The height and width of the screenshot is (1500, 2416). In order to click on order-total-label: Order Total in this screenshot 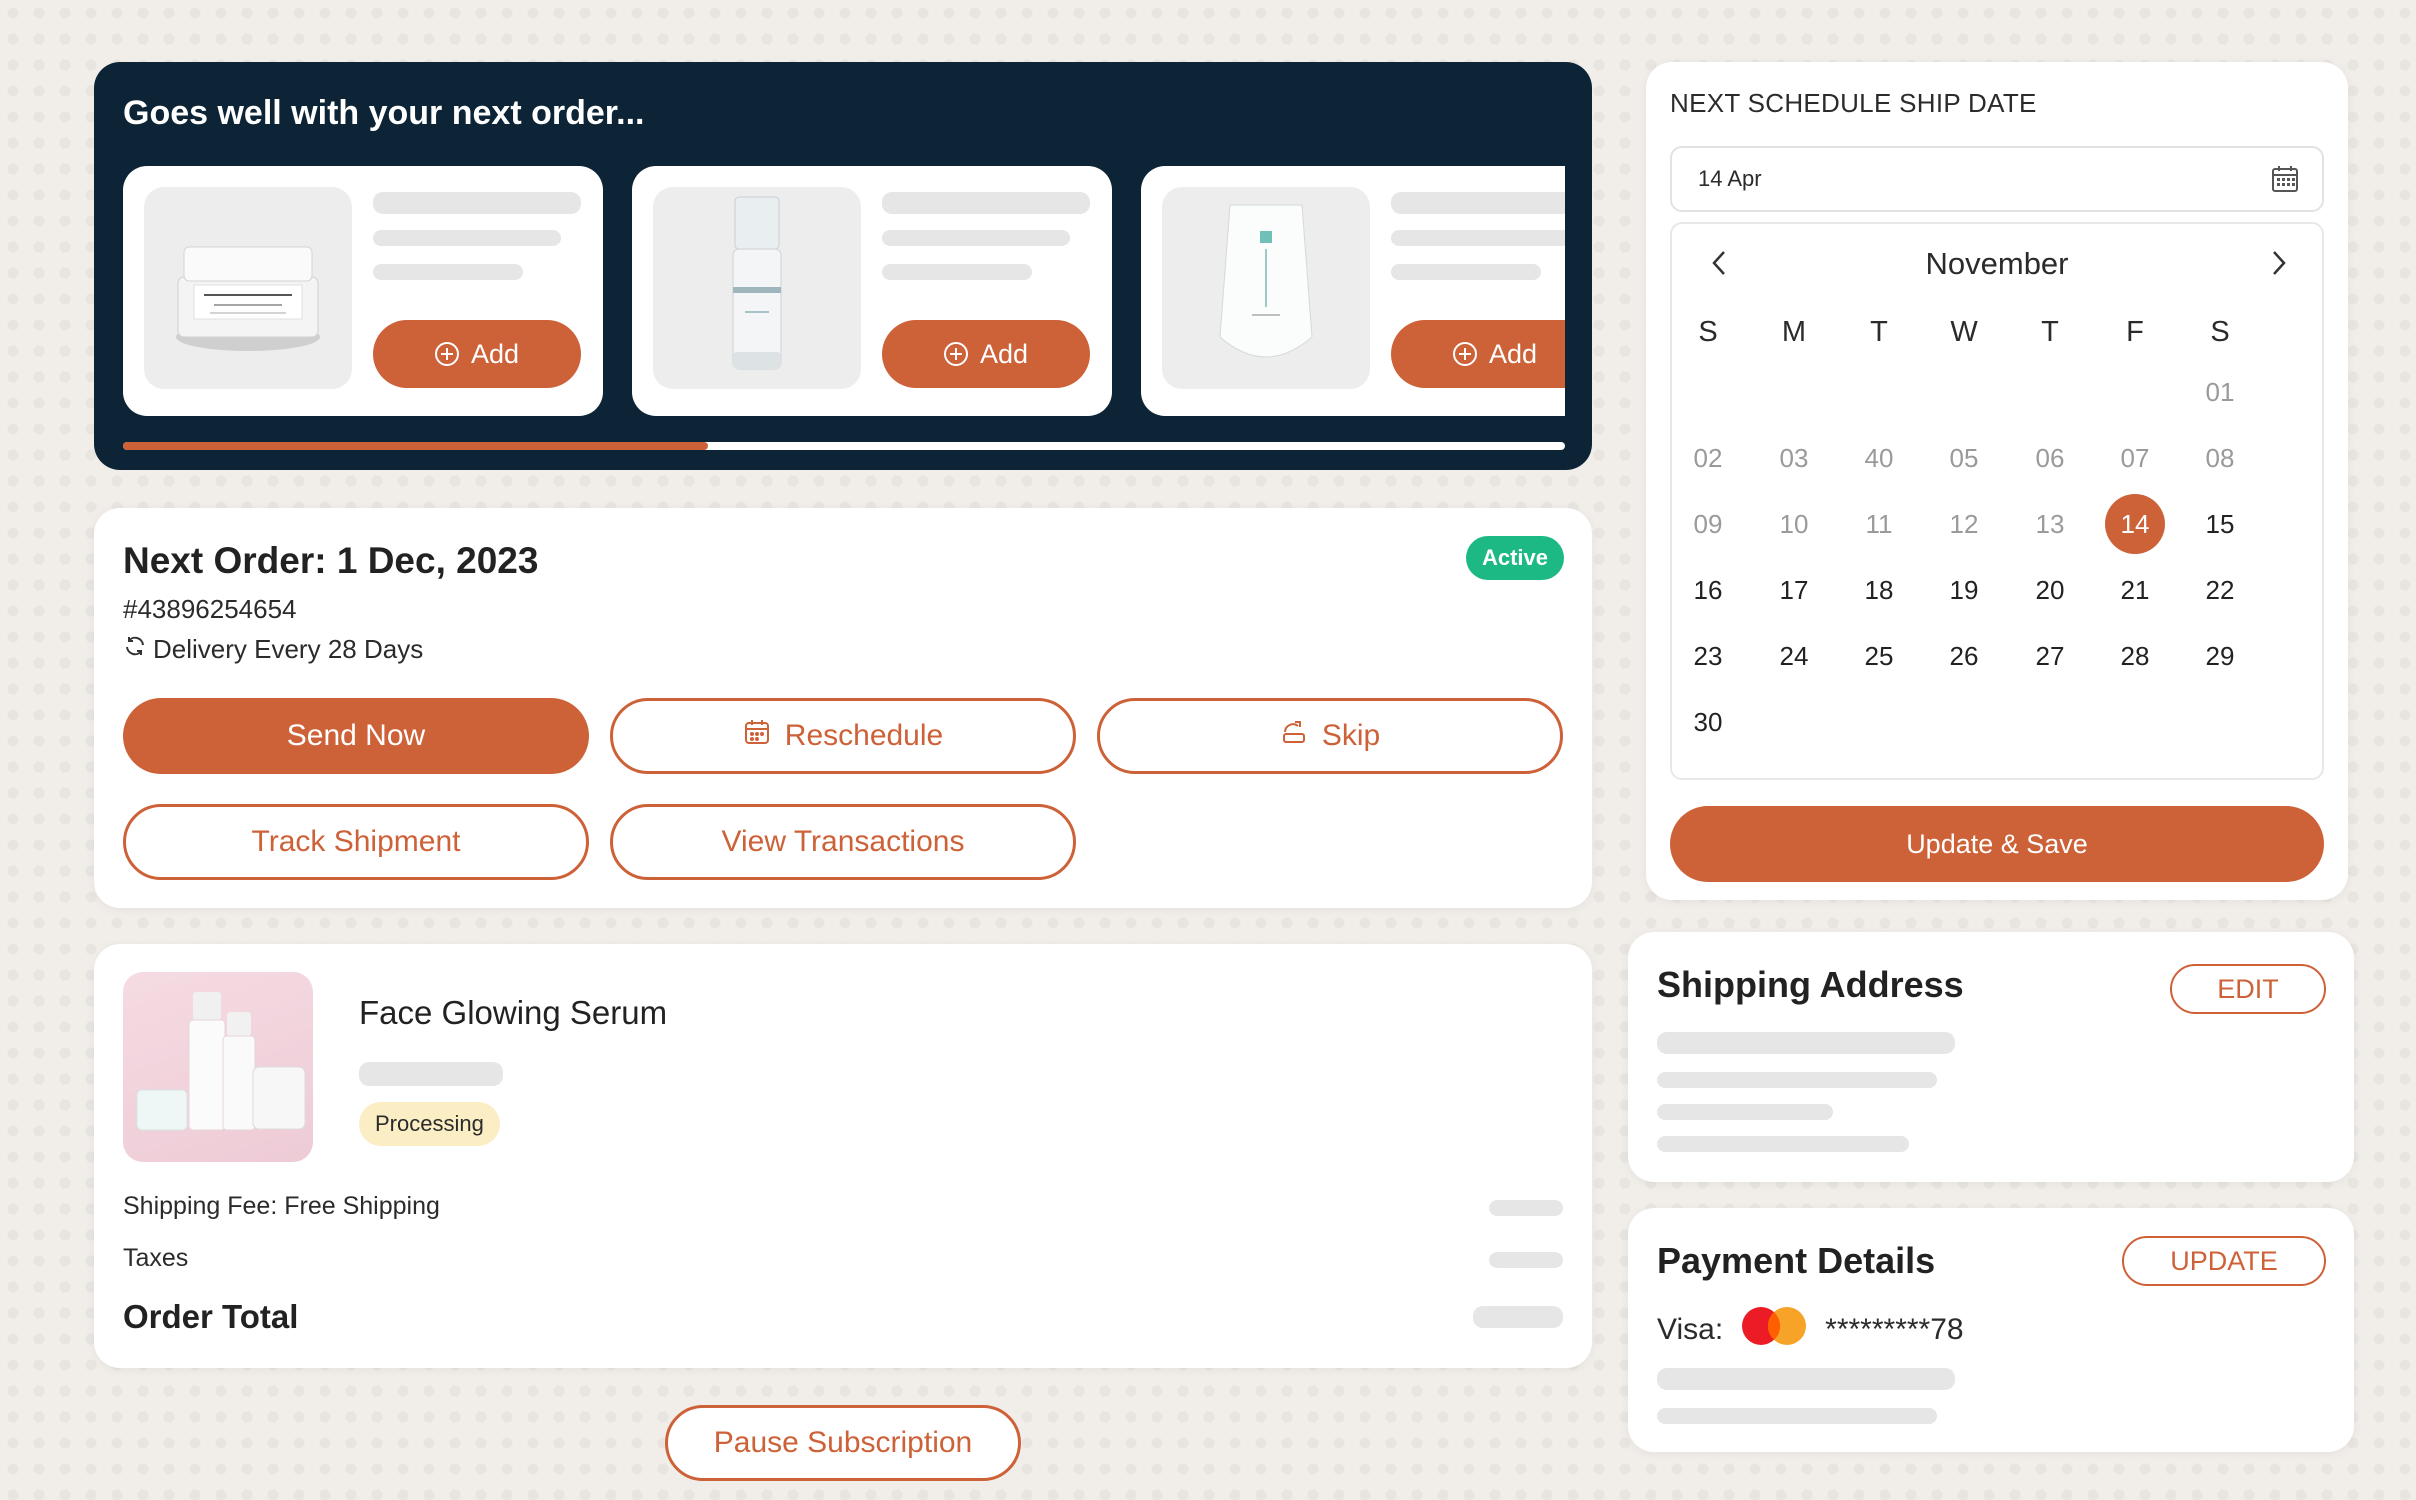, I will do `click(211, 1316)`.